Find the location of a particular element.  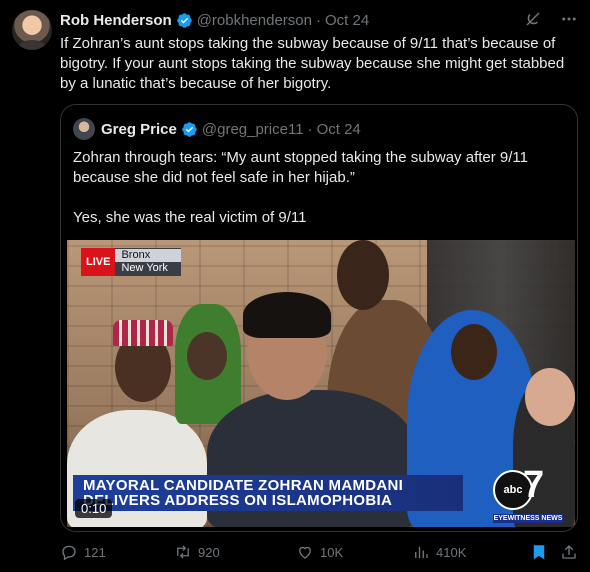

grok-icon is located at coordinates (533, 19).